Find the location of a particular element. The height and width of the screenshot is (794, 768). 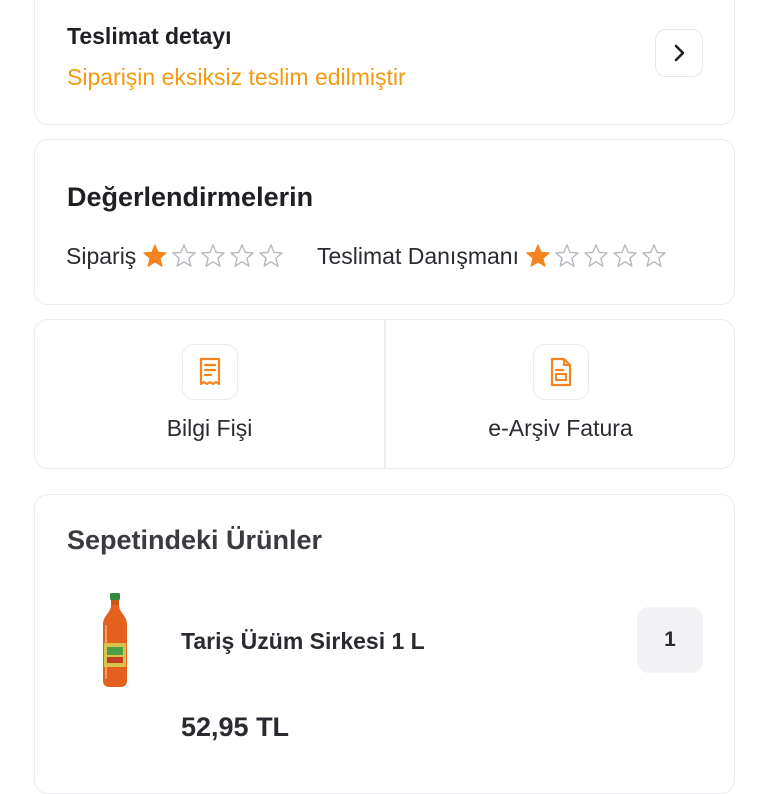

product-quantity: 1 is located at coordinates (670, 640).